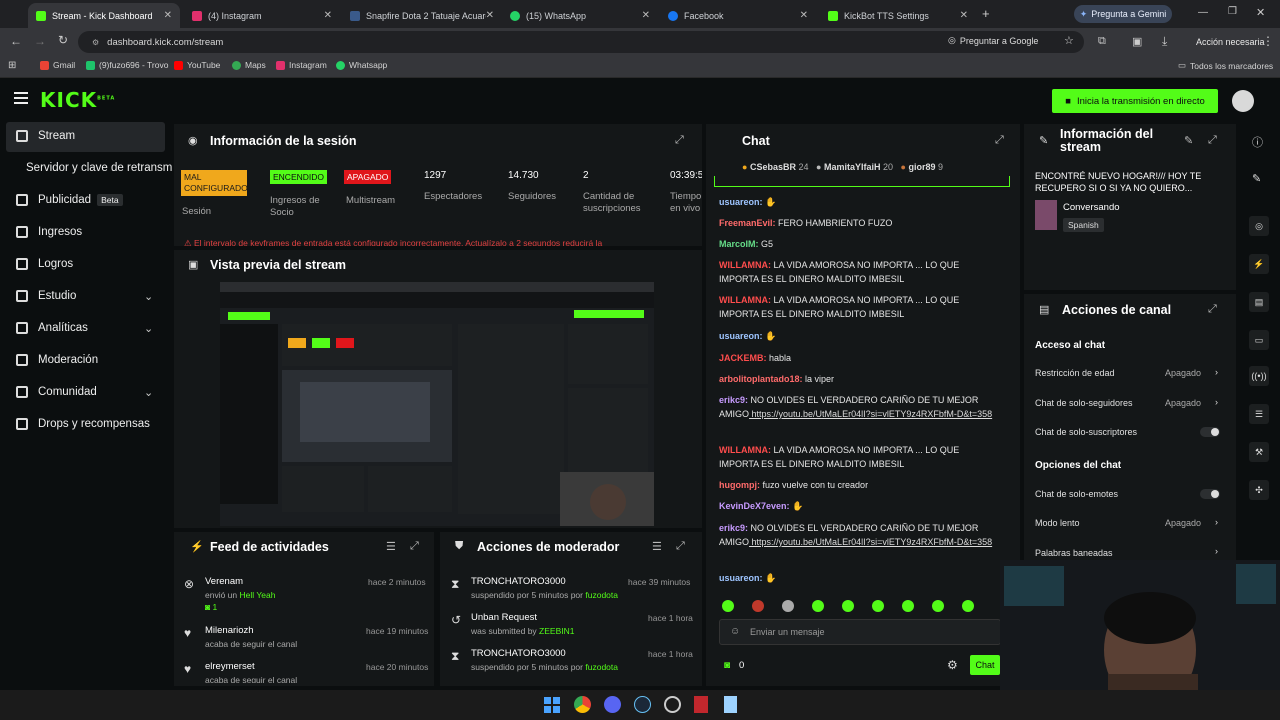  Describe the element at coordinates (1123, 14) in the screenshot. I see `gemini-button: ✦ Pregunta a Gemini` at that location.